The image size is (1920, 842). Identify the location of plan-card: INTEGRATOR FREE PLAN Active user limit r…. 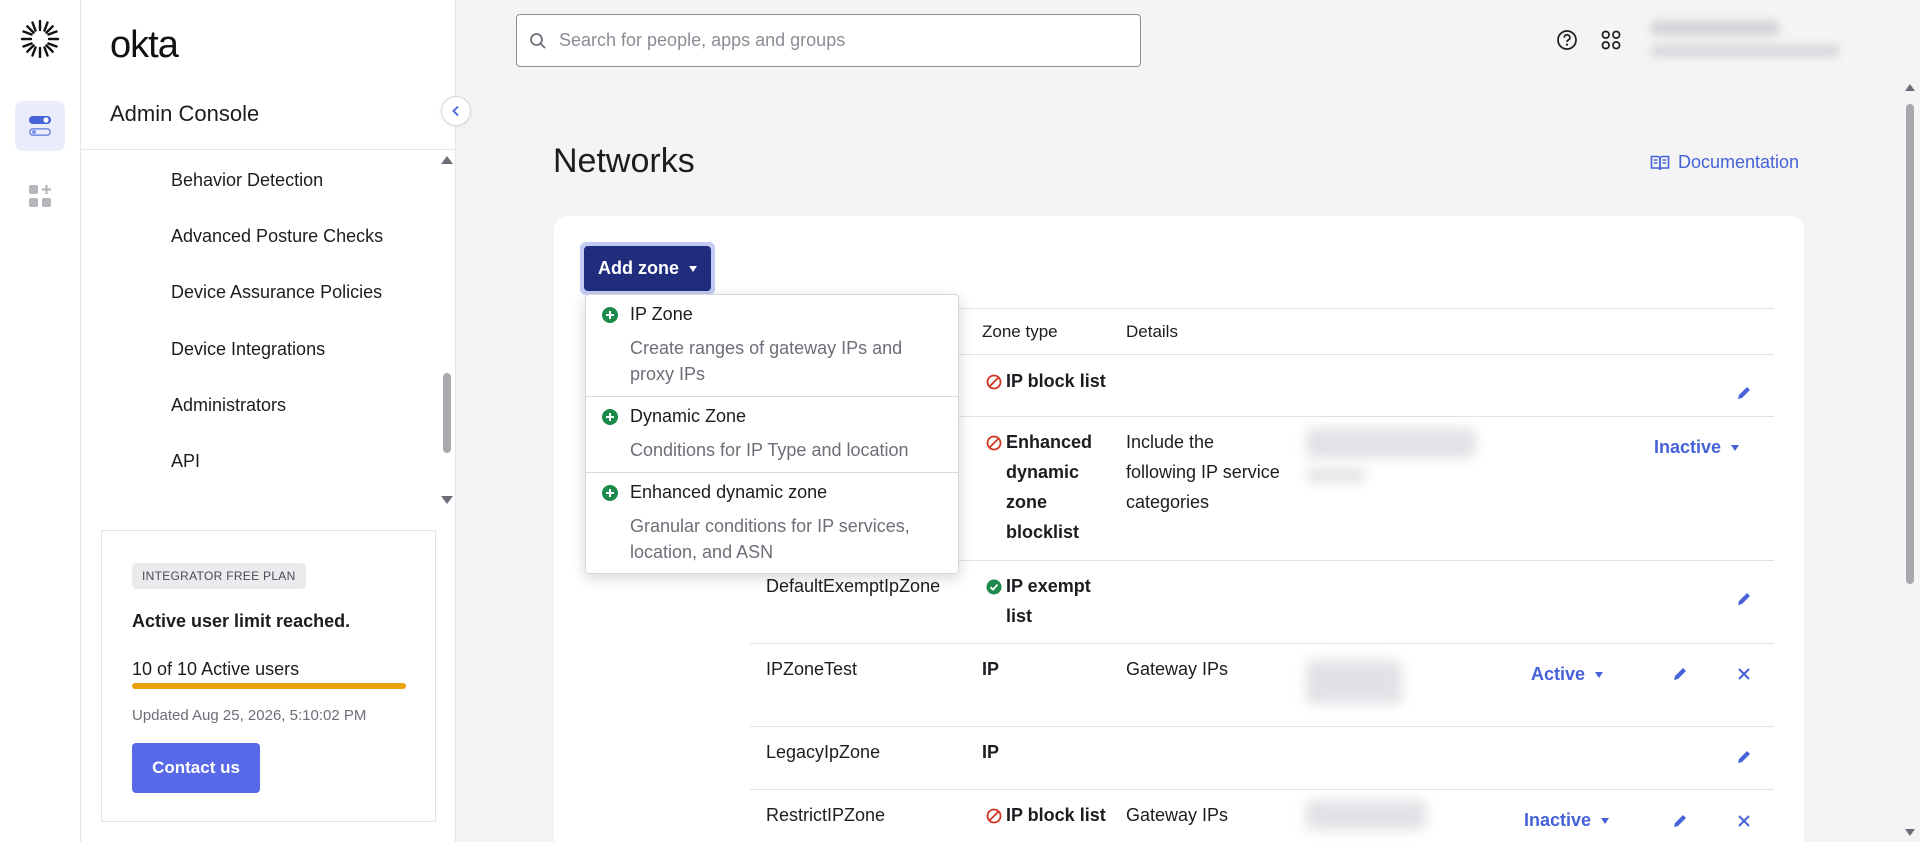
(268, 676).